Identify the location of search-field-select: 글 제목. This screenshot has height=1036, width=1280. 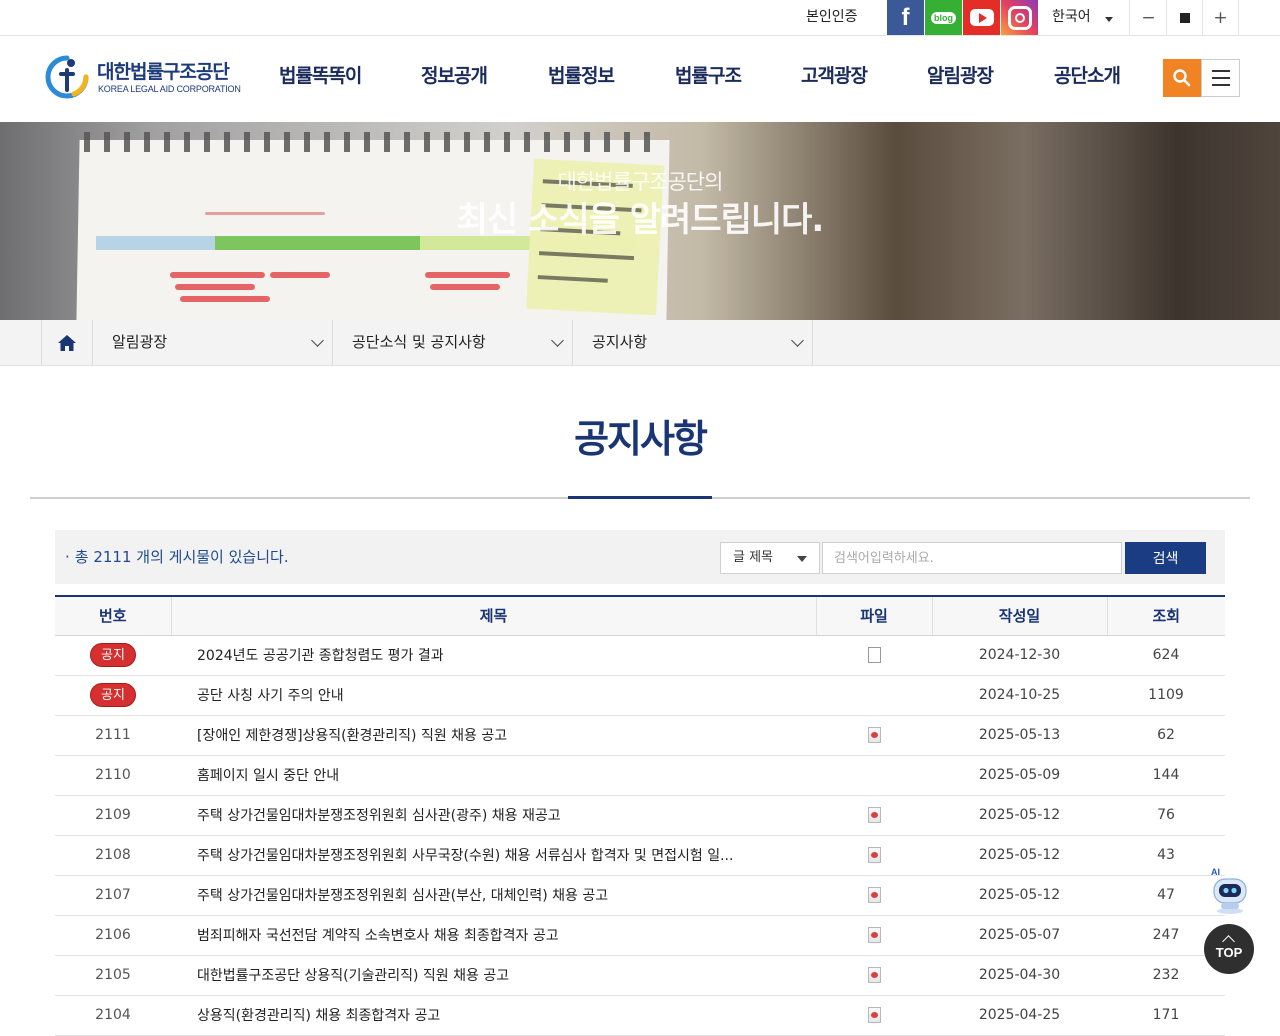
(770, 558).